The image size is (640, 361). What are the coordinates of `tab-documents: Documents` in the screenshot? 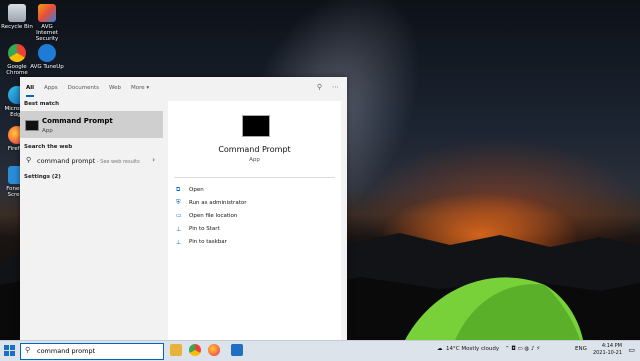 It's located at (83, 87).